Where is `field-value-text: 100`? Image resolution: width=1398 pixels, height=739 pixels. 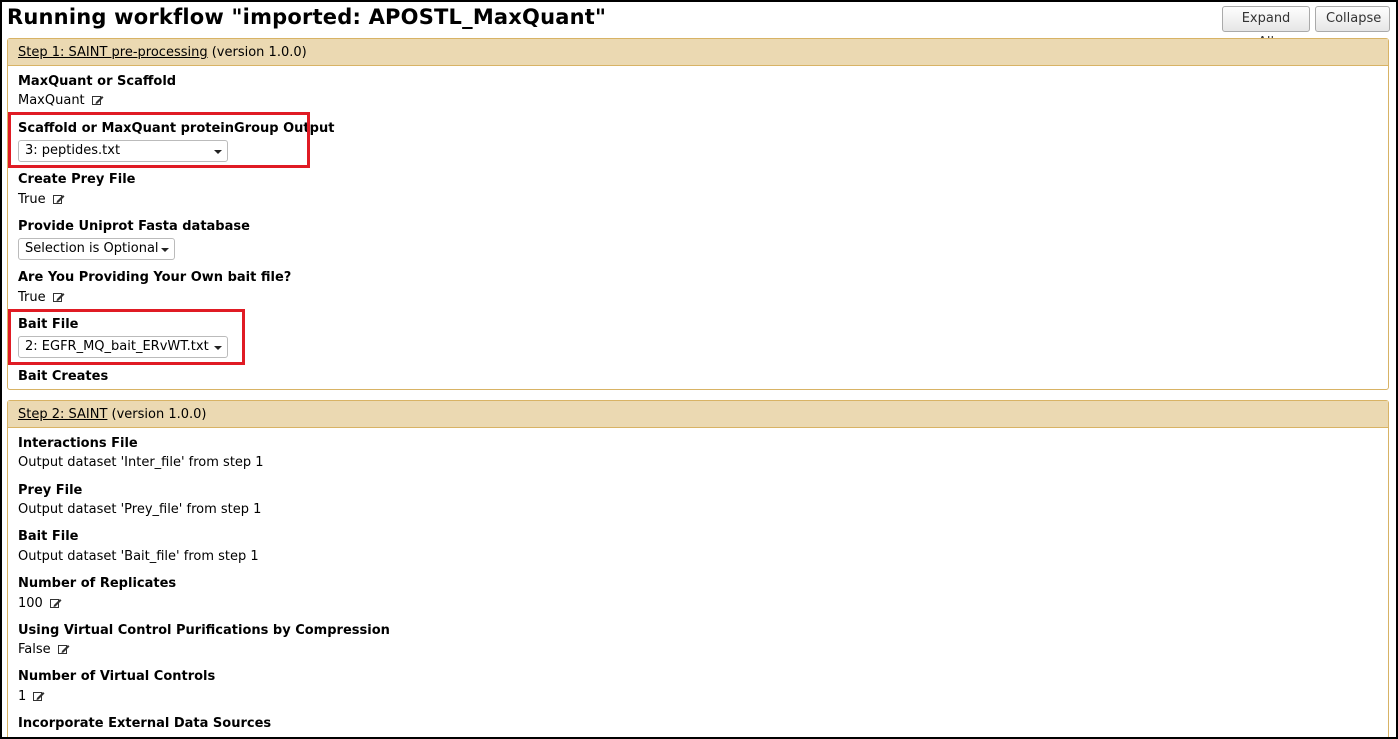 field-value-text: 100 is located at coordinates (30, 603).